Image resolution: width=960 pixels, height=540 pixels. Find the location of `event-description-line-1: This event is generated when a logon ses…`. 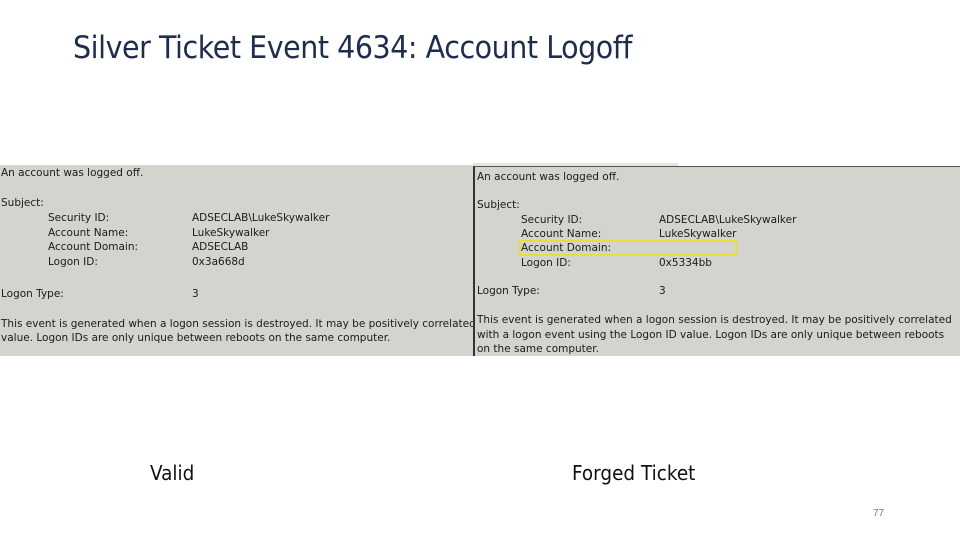

event-description-line-1: This event is generated when a logon ses… is located at coordinates (237, 324).